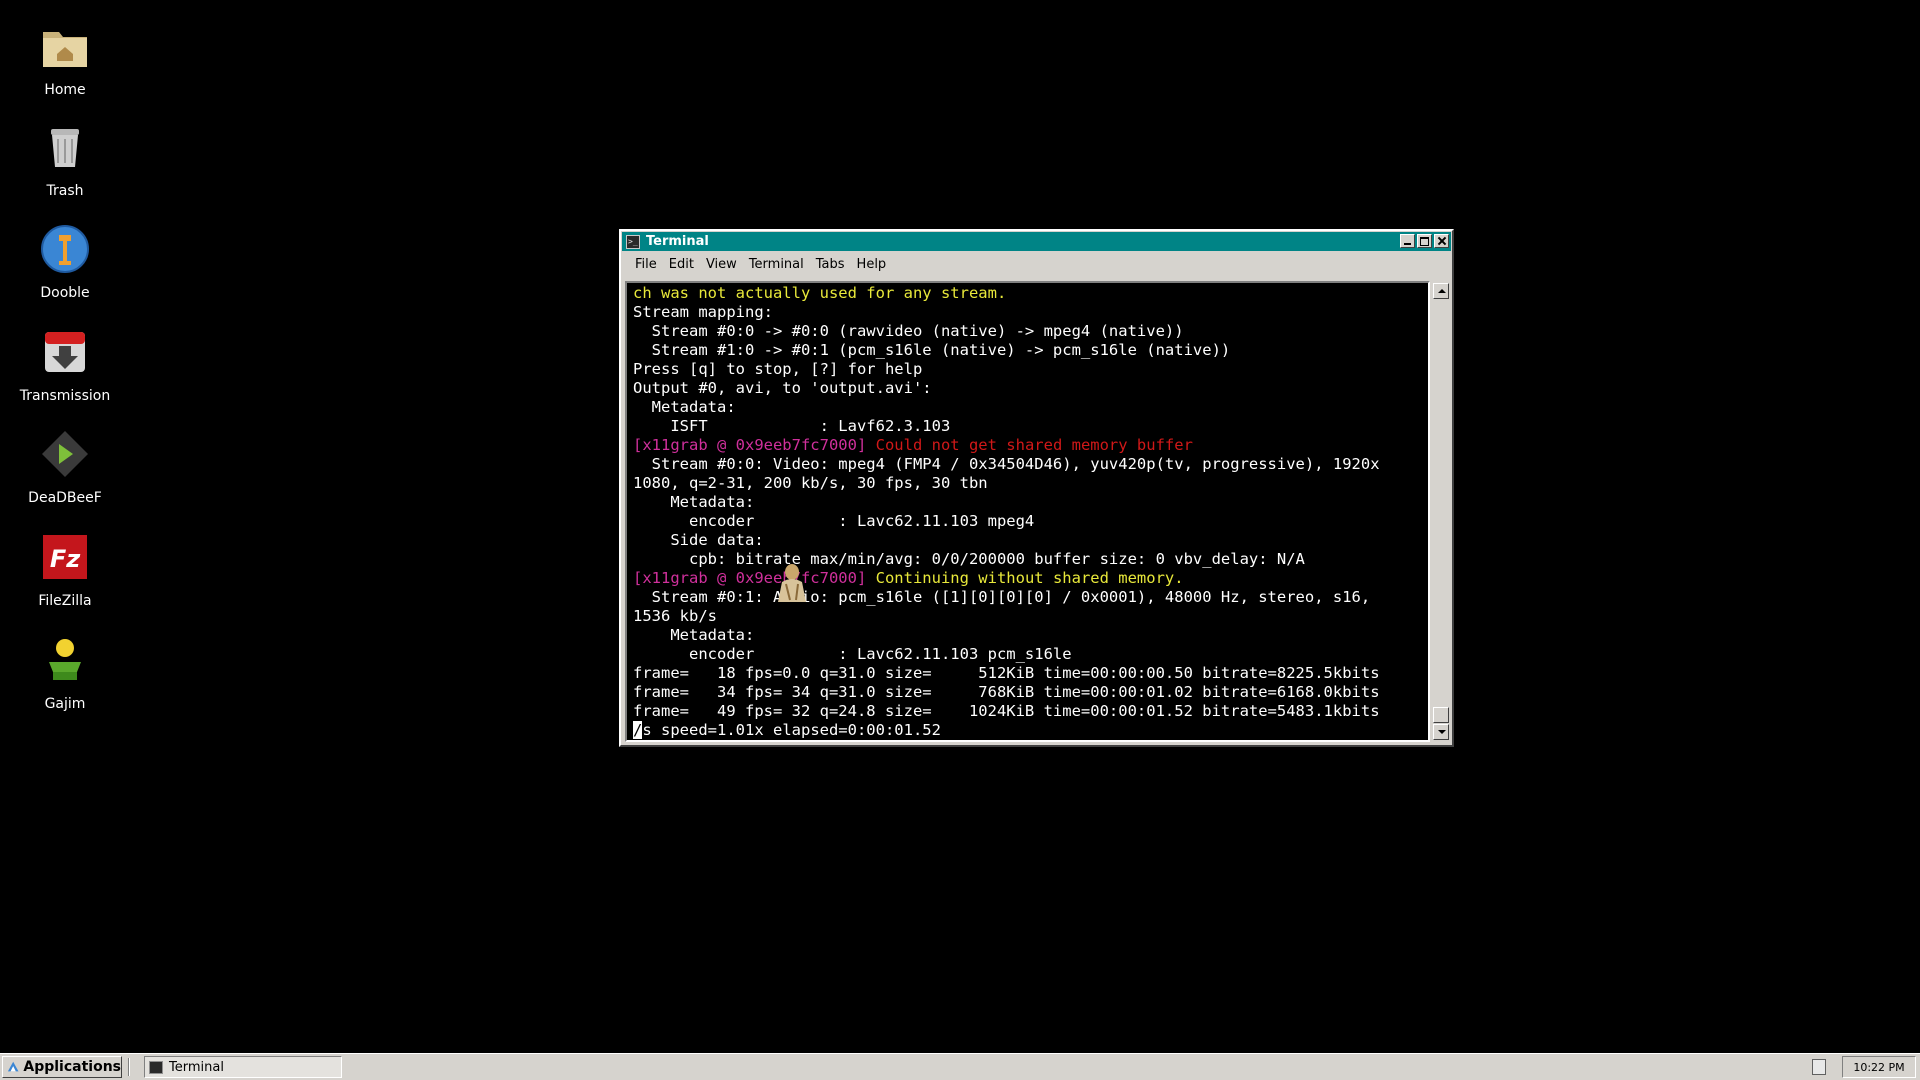 This screenshot has width=1920, height=1080. Describe the element at coordinates (852, 654) in the screenshot. I see `terminal-text-segment: encoder : Lavc62.11.103 pcm_s16le` at that location.